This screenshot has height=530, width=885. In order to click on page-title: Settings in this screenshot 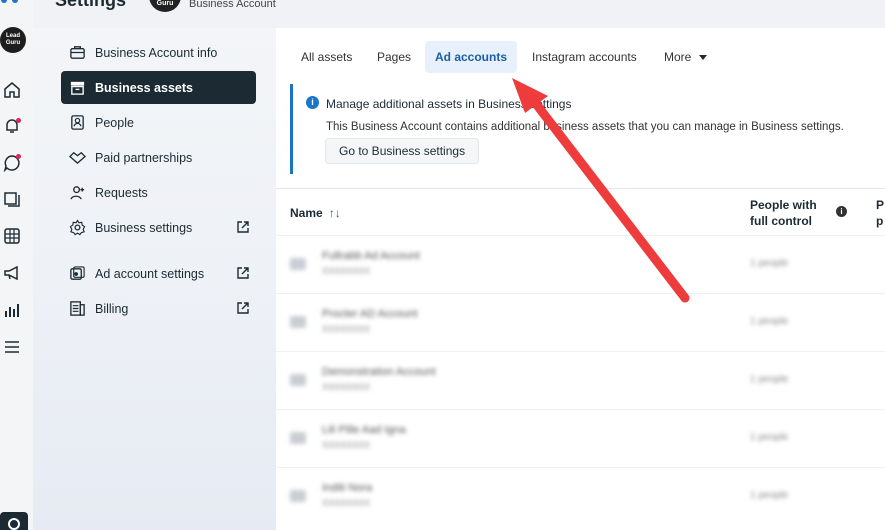, I will do `click(91, 5)`.